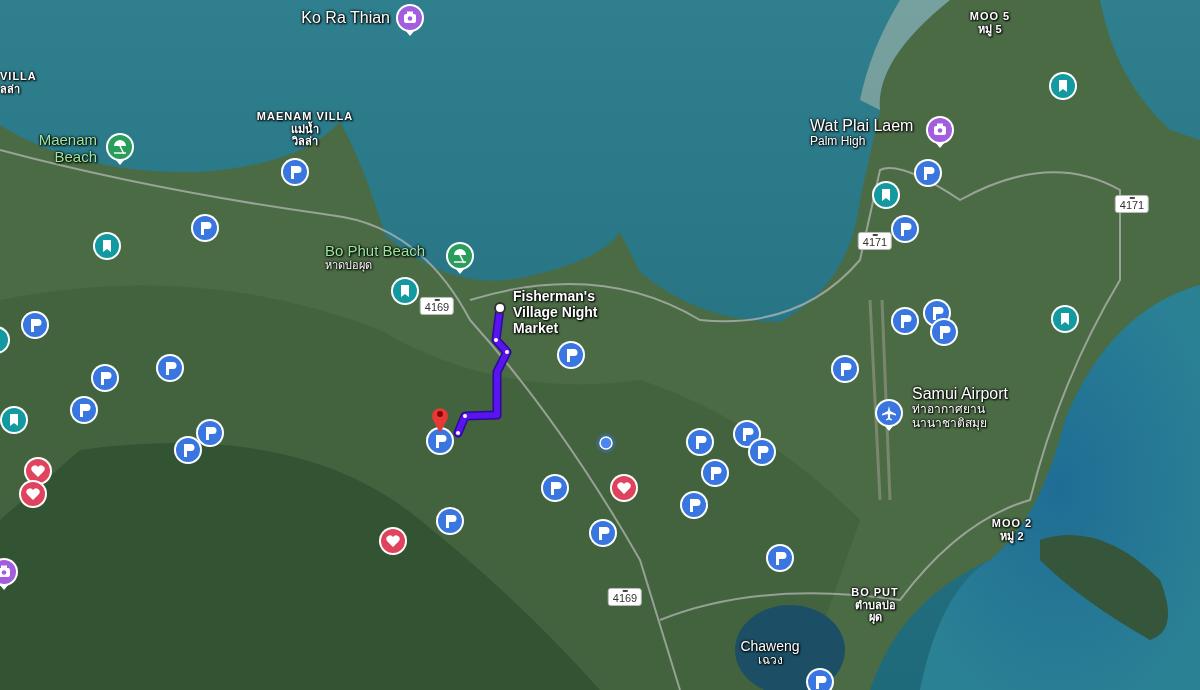 The image size is (1200, 690). Describe the element at coordinates (556, 312) in the screenshot. I see `place-name: Fisherman's Village Night Market` at that location.